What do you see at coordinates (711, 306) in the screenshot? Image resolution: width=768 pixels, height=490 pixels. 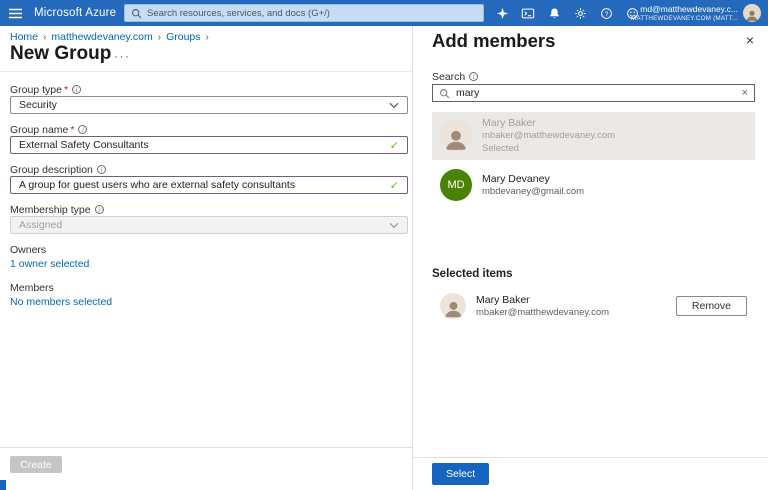 I see `remove-button: Remove` at bounding box center [711, 306].